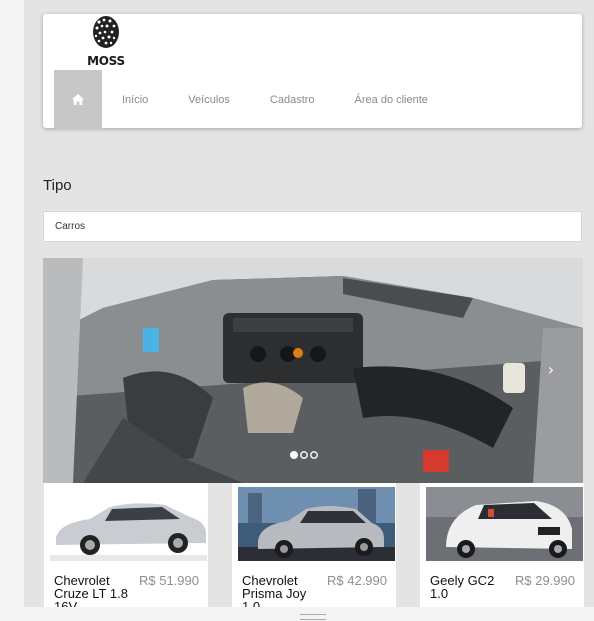 The image size is (594, 621). I want to click on carousel-next-button: ›, so click(551, 370).